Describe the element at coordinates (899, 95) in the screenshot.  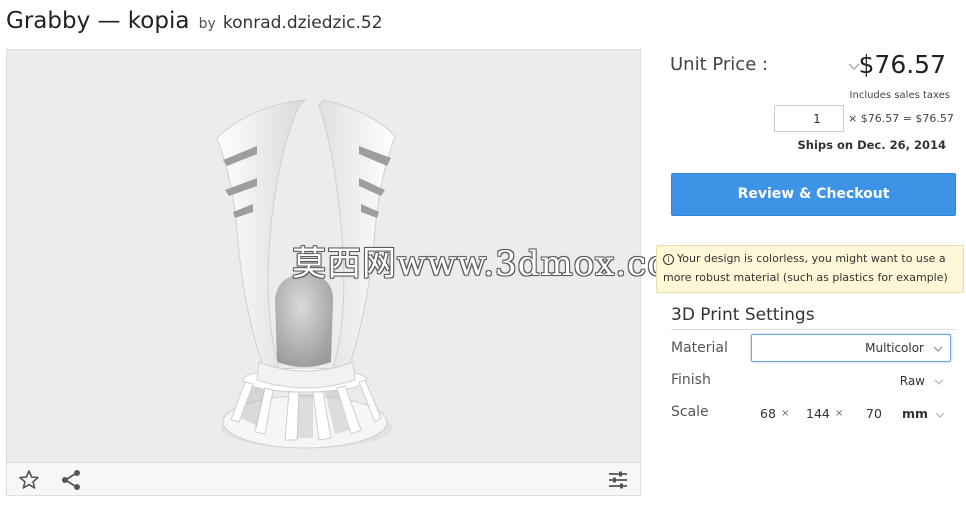
I see `tax-note: Includes sales taxes` at that location.